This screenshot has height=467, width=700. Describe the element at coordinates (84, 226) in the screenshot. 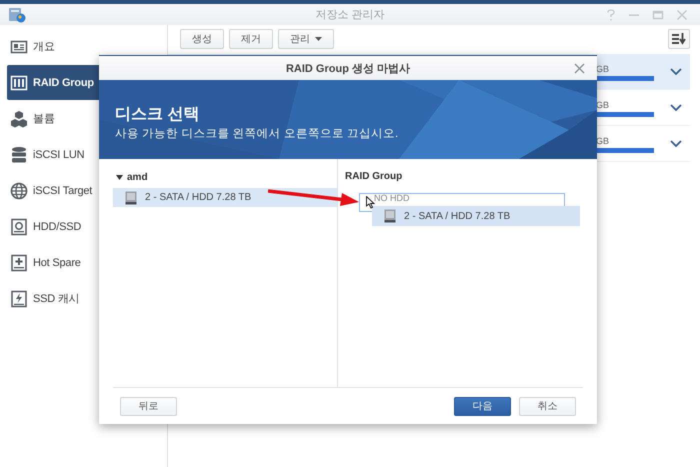

I see `sidebar-item: HDD/SSD` at that location.